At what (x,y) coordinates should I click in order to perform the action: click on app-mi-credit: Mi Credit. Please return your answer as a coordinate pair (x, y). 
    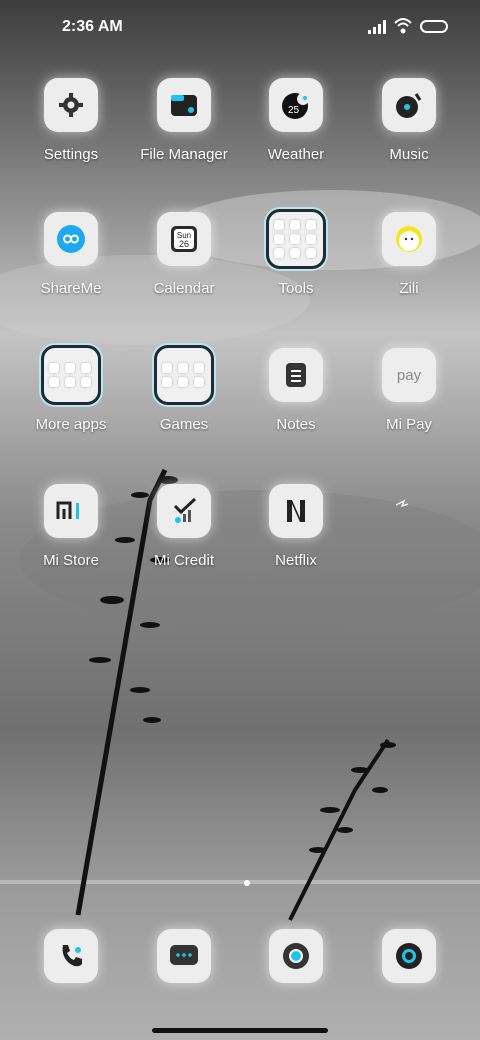
    Looking at the image, I should click on (184, 526).